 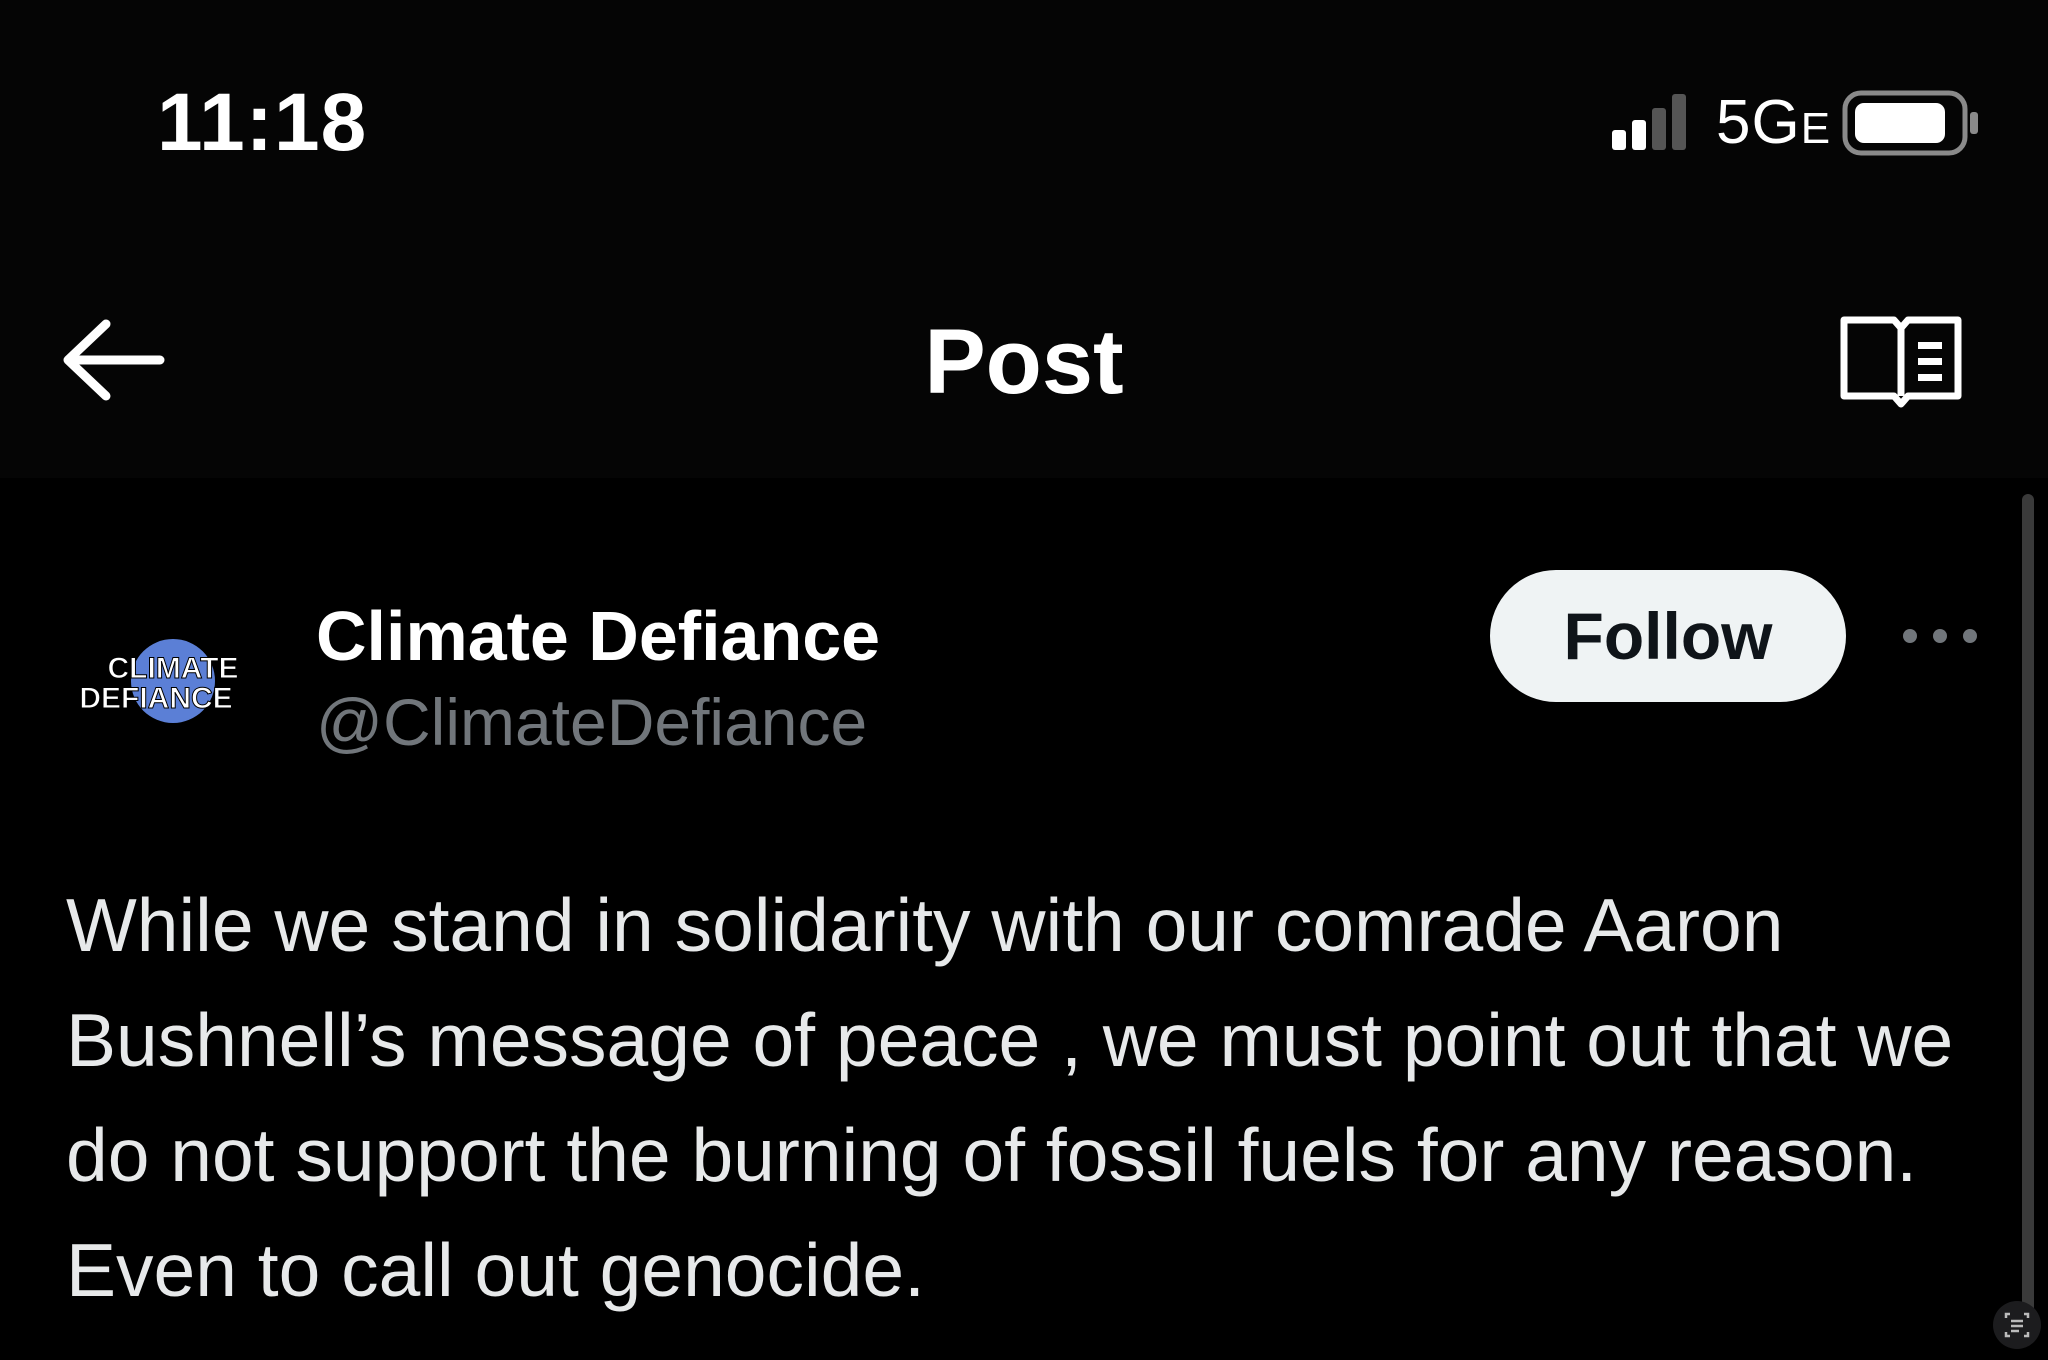 What do you see at coordinates (262, 122) in the screenshot?
I see `status-time: 11:18` at bounding box center [262, 122].